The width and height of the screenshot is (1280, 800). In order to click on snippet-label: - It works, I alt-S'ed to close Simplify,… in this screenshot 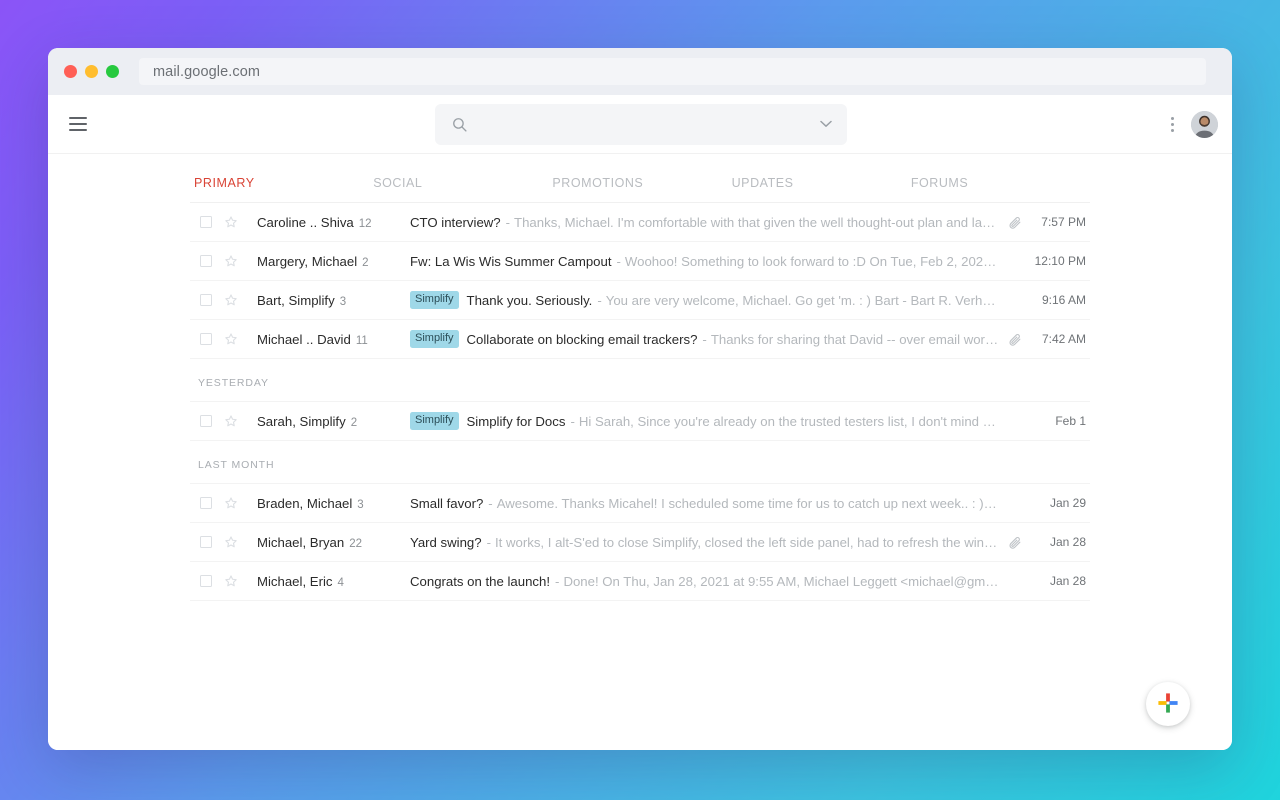, I will do `click(743, 542)`.